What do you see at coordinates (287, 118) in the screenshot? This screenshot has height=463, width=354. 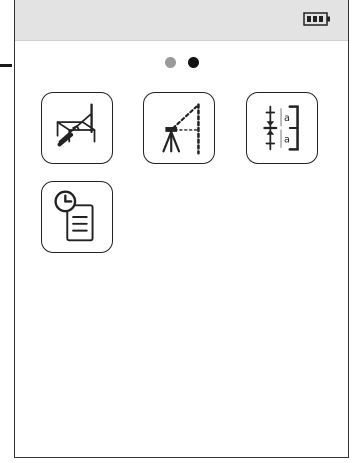 I see `stakeout-label-upper: a` at bounding box center [287, 118].